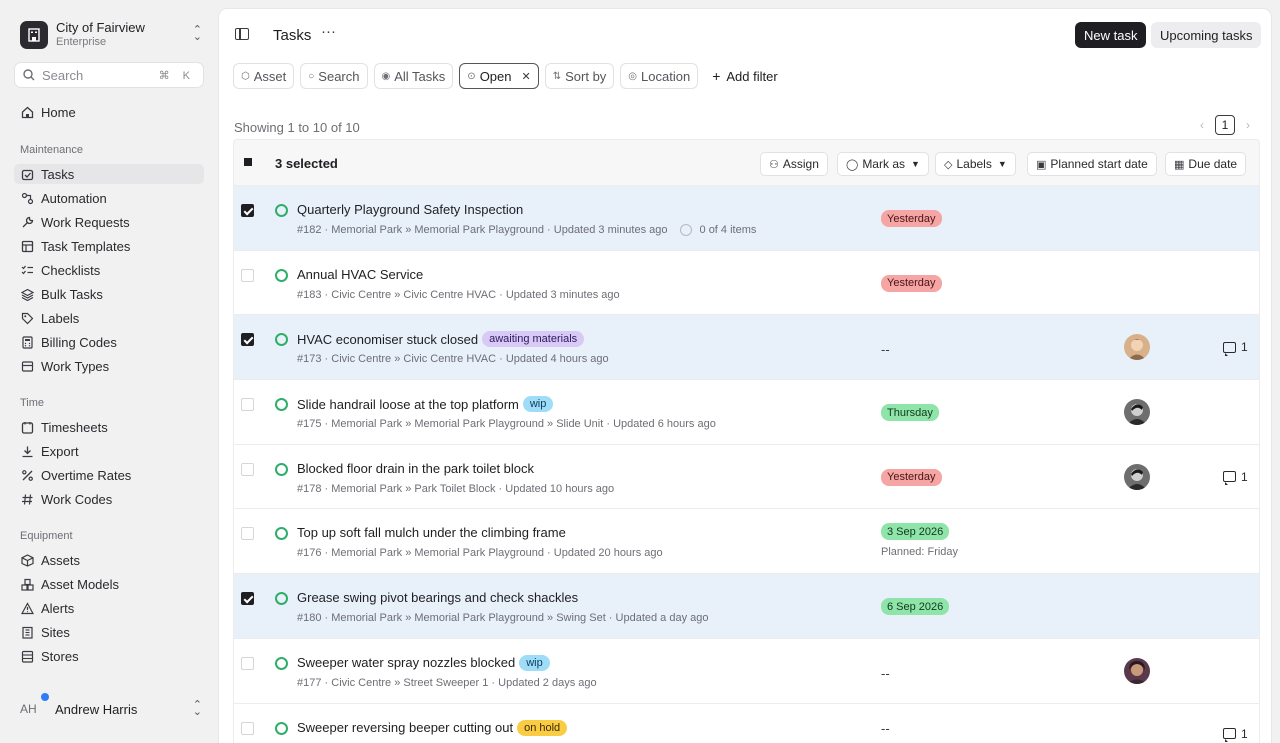  Describe the element at coordinates (883, 164) in the screenshot. I see `mark-as-button: ◯ Mark as ▼` at that location.